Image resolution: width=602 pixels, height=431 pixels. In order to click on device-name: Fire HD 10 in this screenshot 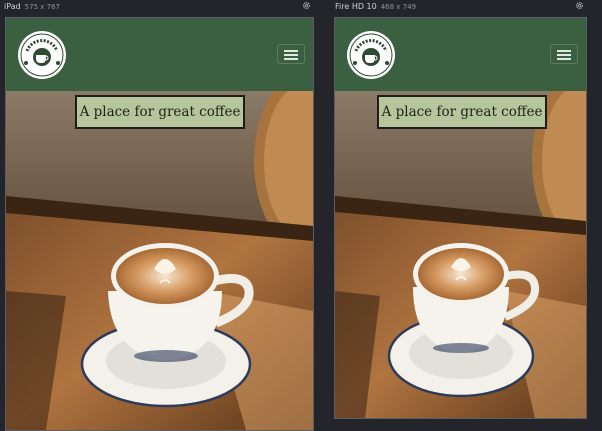, I will do `click(356, 6)`.